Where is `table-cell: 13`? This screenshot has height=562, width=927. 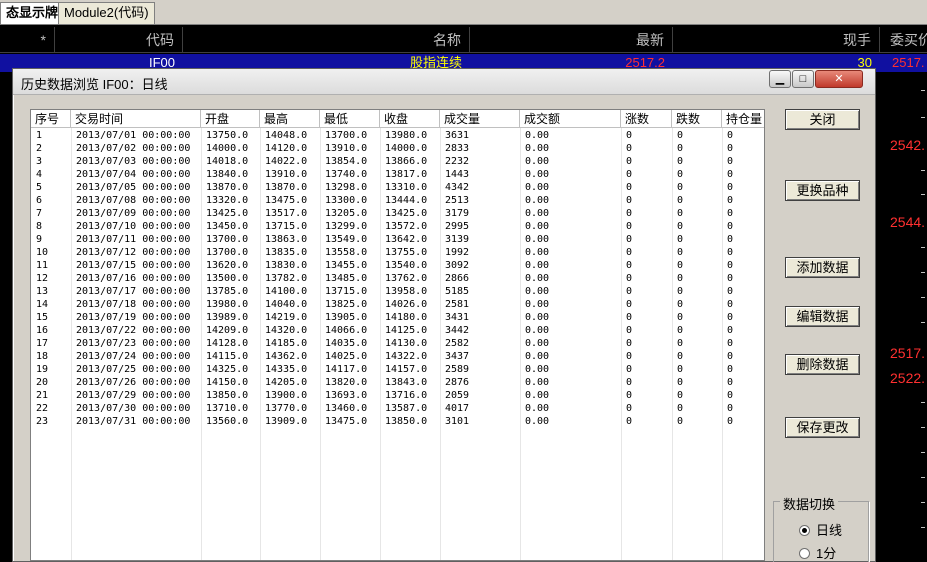 table-cell: 13 is located at coordinates (42, 291).